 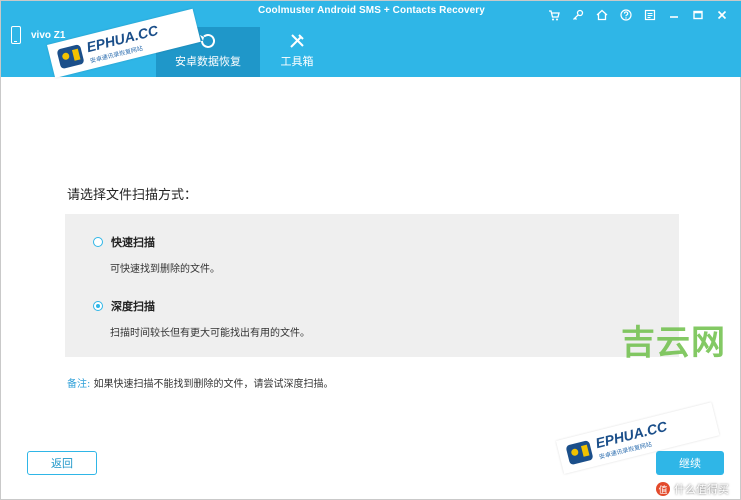 What do you see at coordinates (698, 15) in the screenshot?
I see `maximize-icon` at bounding box center [698, 15].